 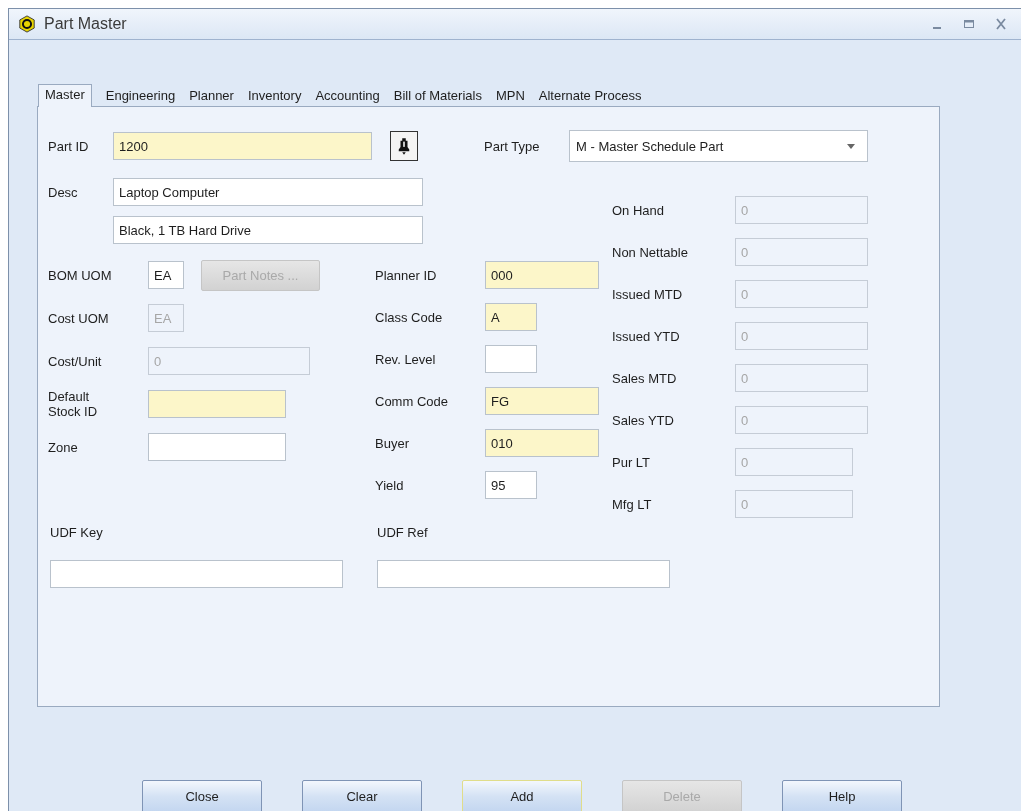 I want to click on caret-icon, so click(x=851, y=146).